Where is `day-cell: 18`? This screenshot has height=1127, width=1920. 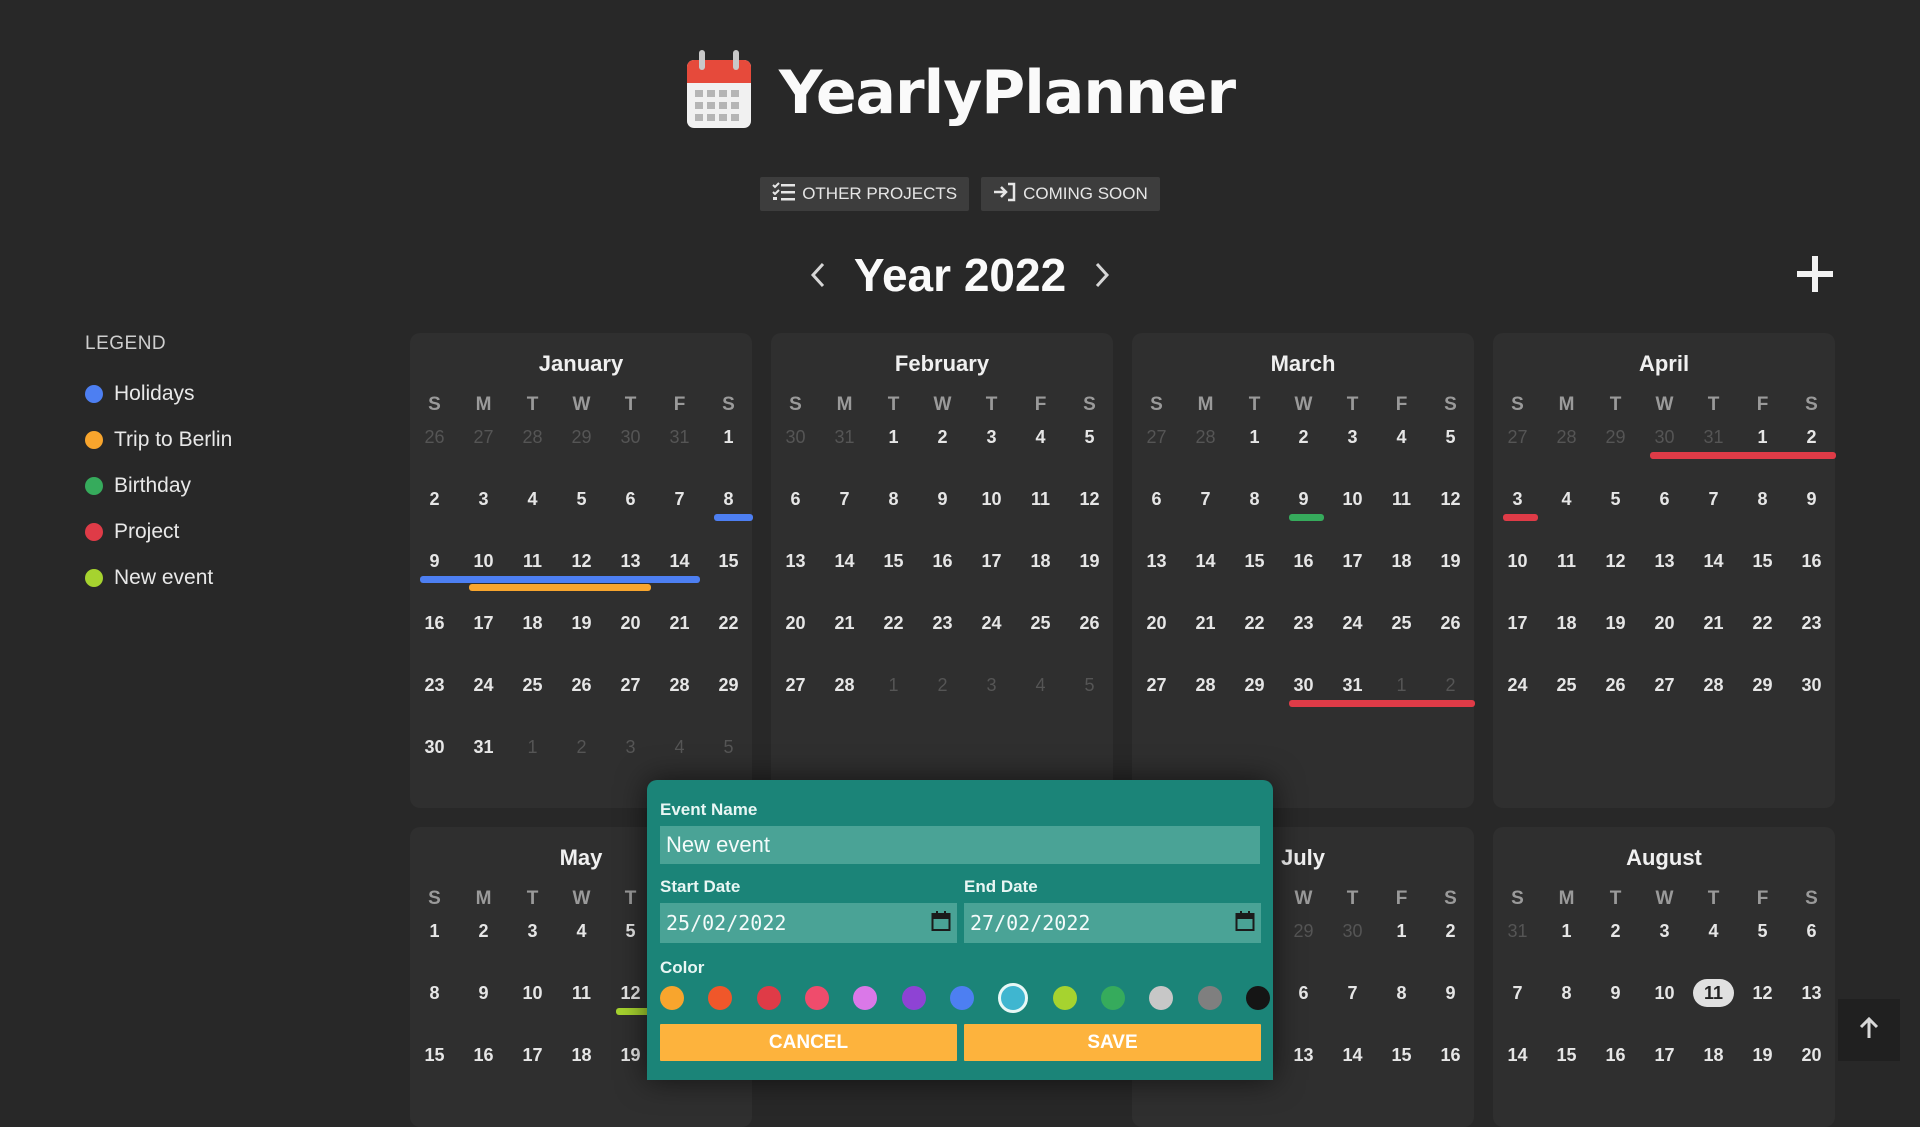 day-cell: 18 is located at coordinates (1566, 623).